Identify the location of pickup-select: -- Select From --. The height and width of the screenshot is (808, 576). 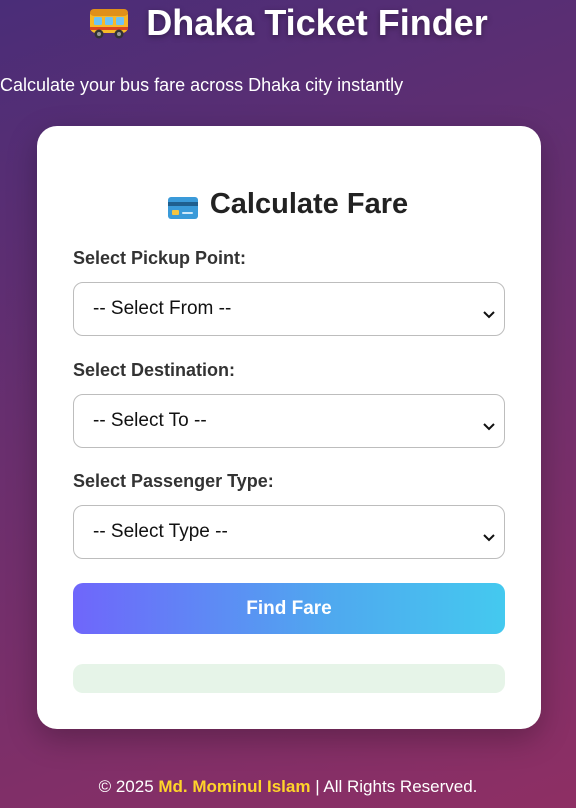
(289, 309).